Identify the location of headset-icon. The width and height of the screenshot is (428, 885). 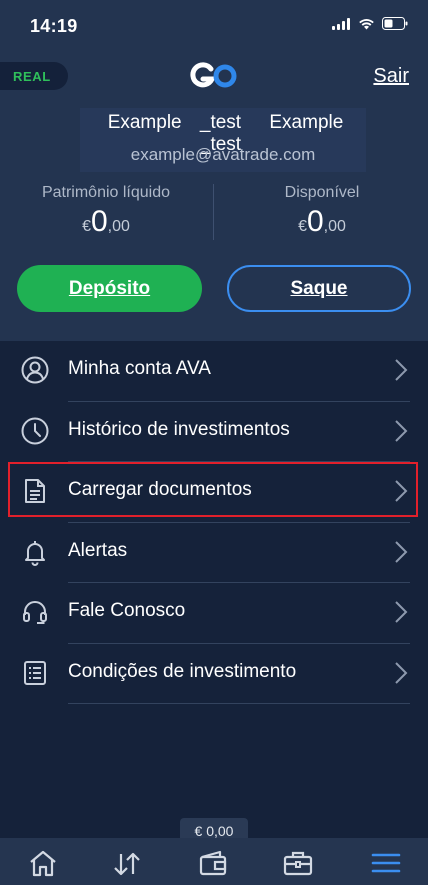
(35, 612).